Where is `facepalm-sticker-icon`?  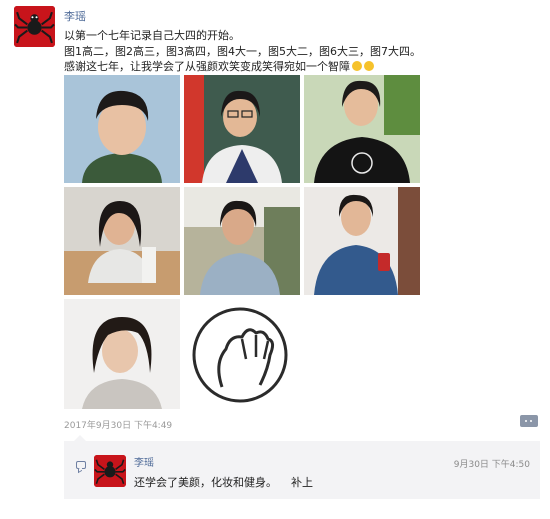 facepalm-sticker-icon is located at coordinates (242, 354).